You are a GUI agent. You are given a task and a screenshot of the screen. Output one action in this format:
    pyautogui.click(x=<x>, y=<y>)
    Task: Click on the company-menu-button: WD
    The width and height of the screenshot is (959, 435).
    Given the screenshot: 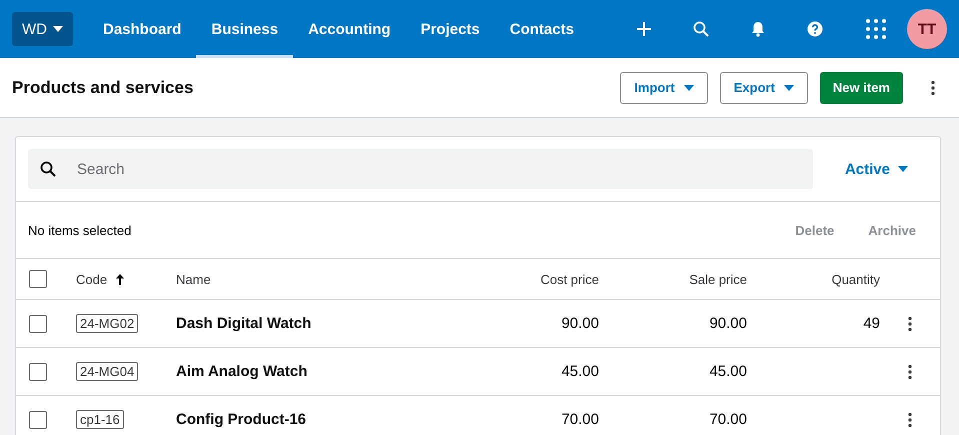 What is the action you would take?
    pyautogui.click(x=42, y=29)
    